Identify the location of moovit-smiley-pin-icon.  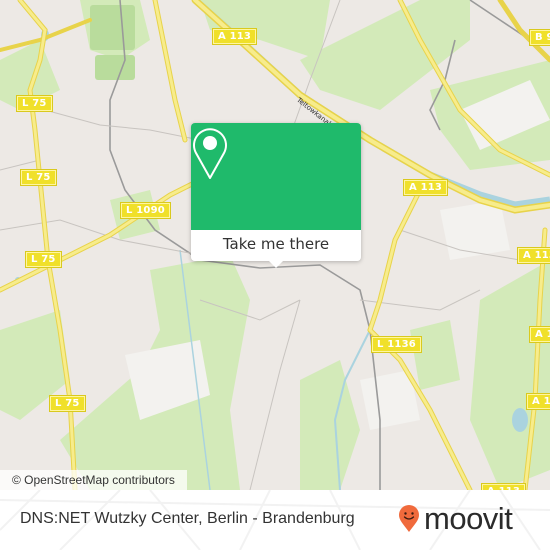
(409, 518).